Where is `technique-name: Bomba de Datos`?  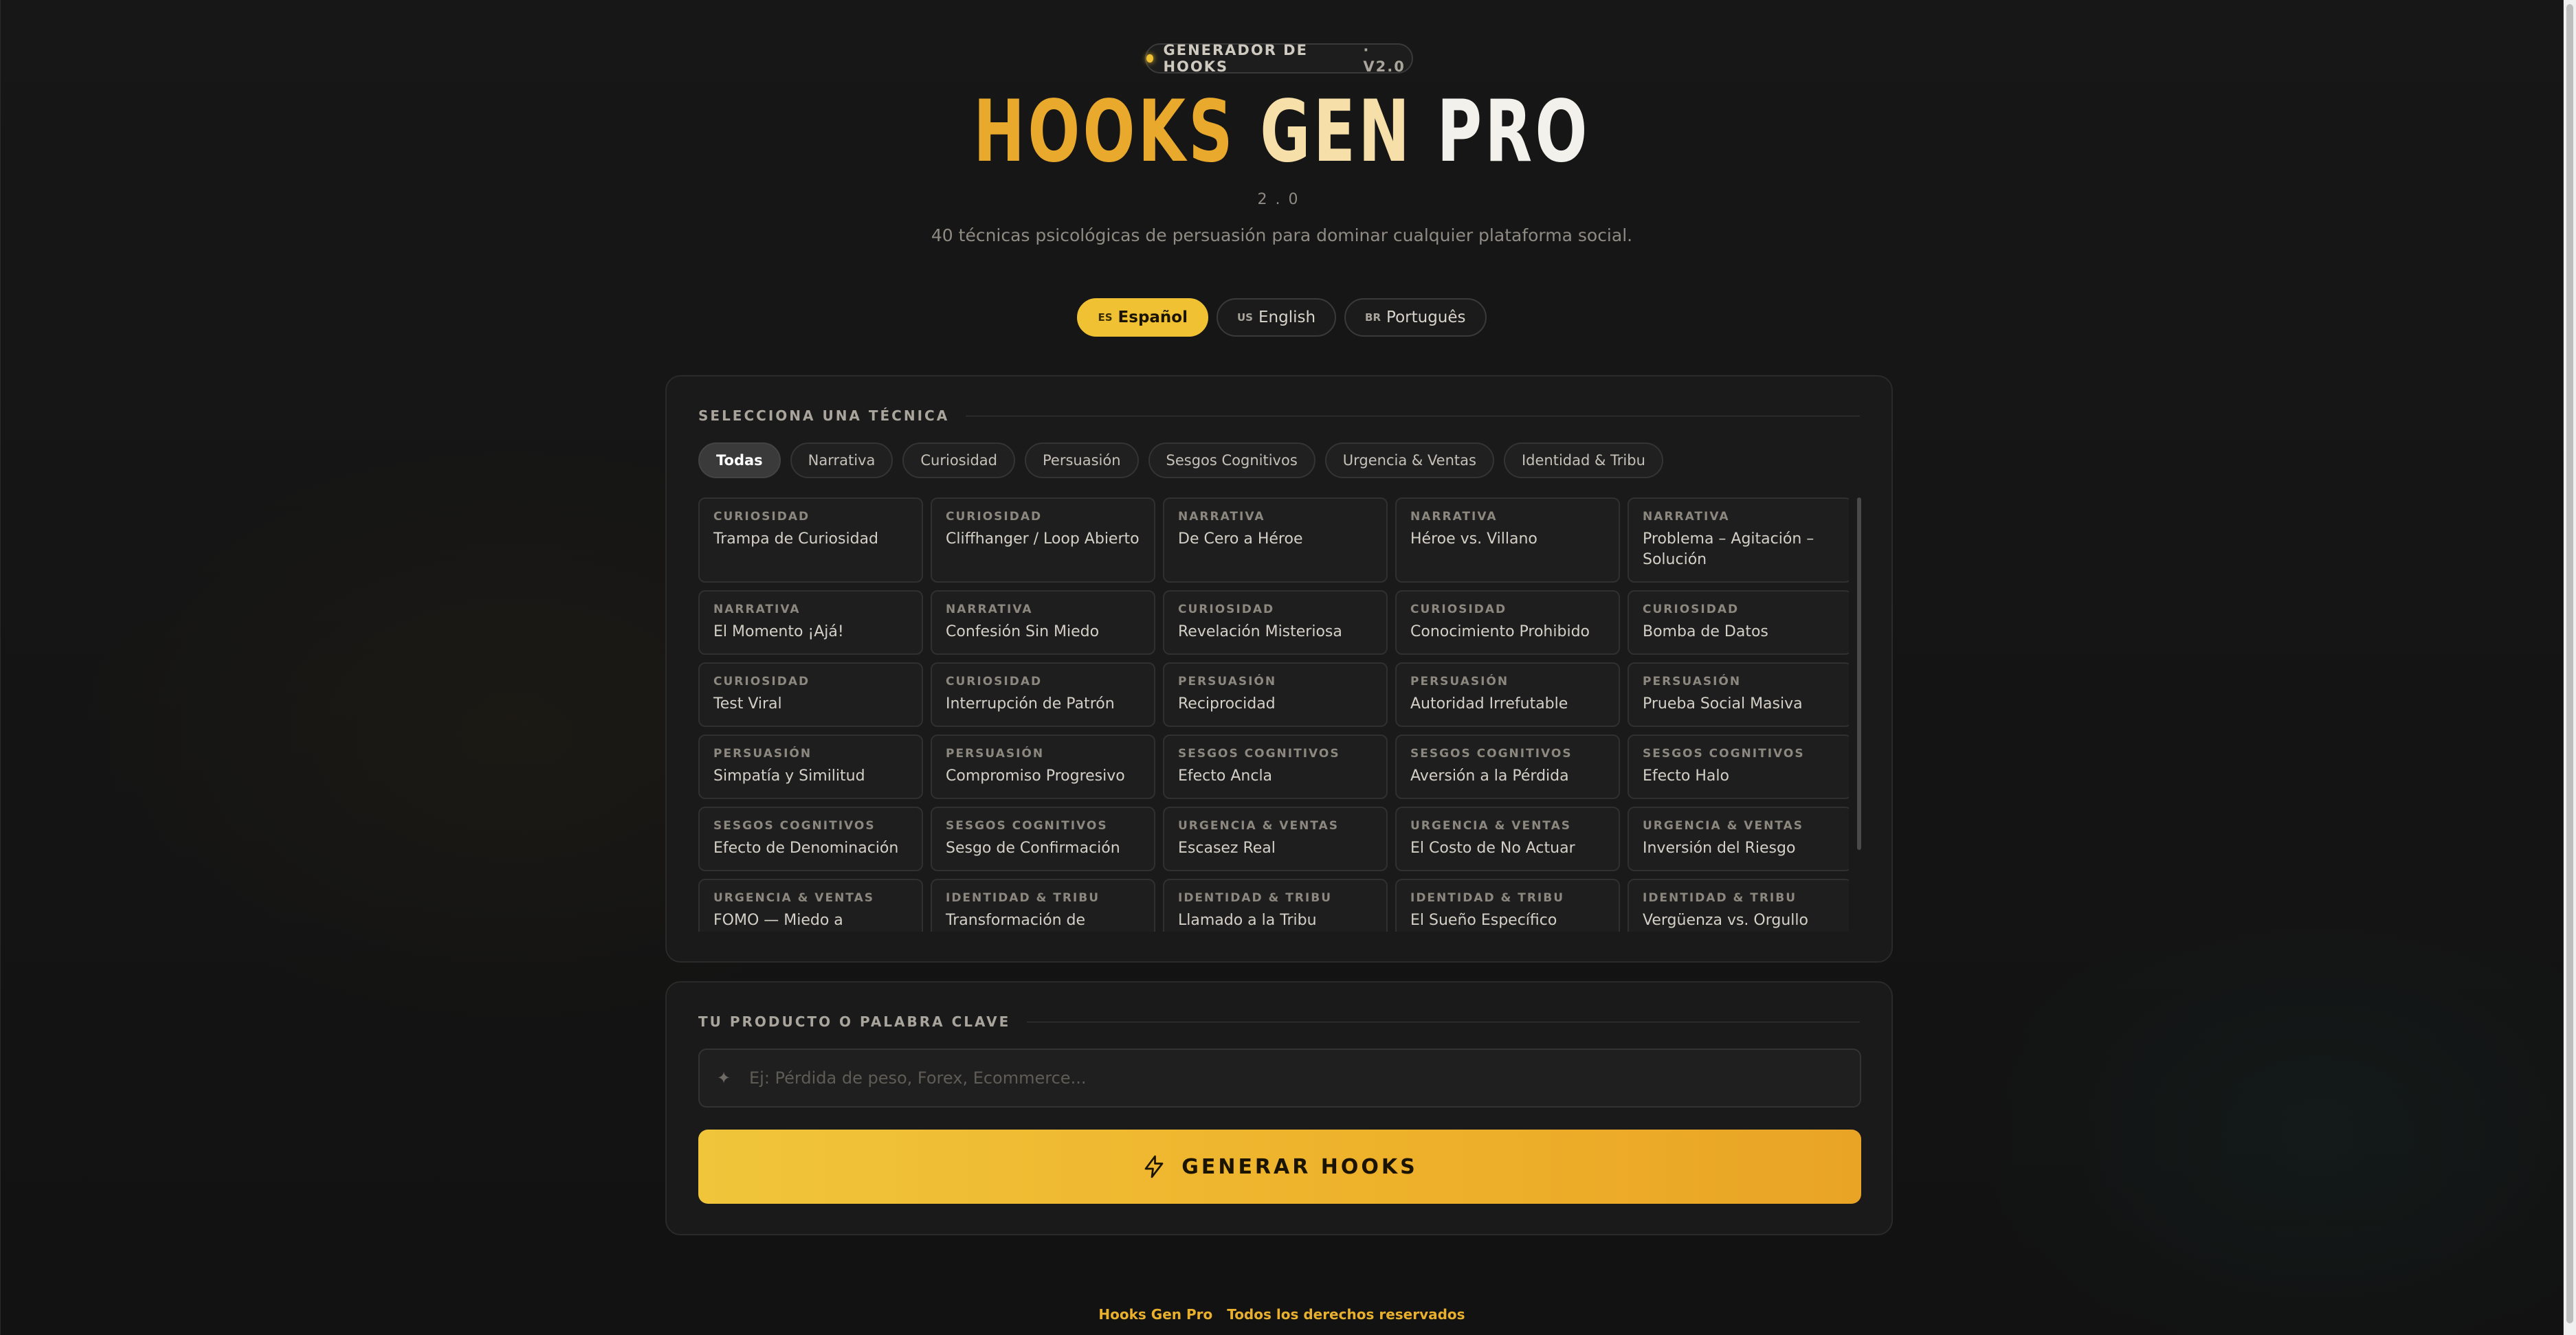
technique-name: Bomba de Datos is located at coordinates (1705, 631).